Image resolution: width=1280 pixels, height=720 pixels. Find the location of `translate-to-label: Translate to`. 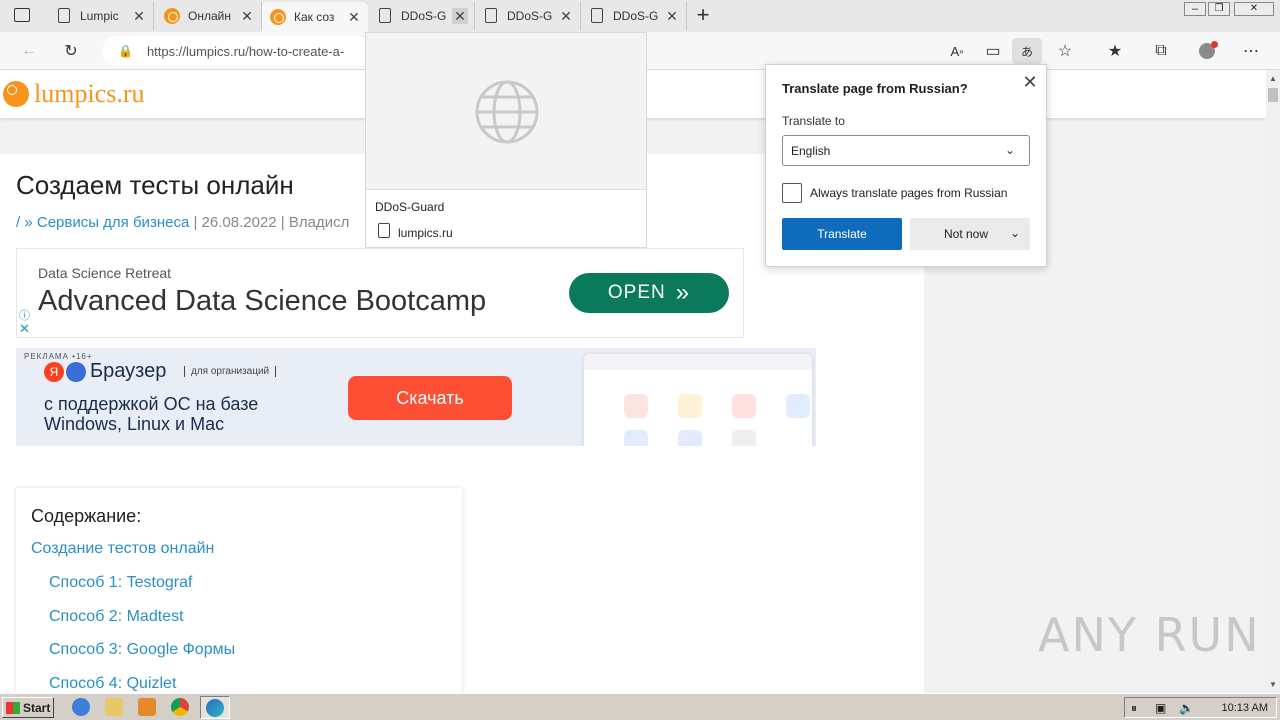

translate-to-label: Translate to is located at coordinates (813, 121).